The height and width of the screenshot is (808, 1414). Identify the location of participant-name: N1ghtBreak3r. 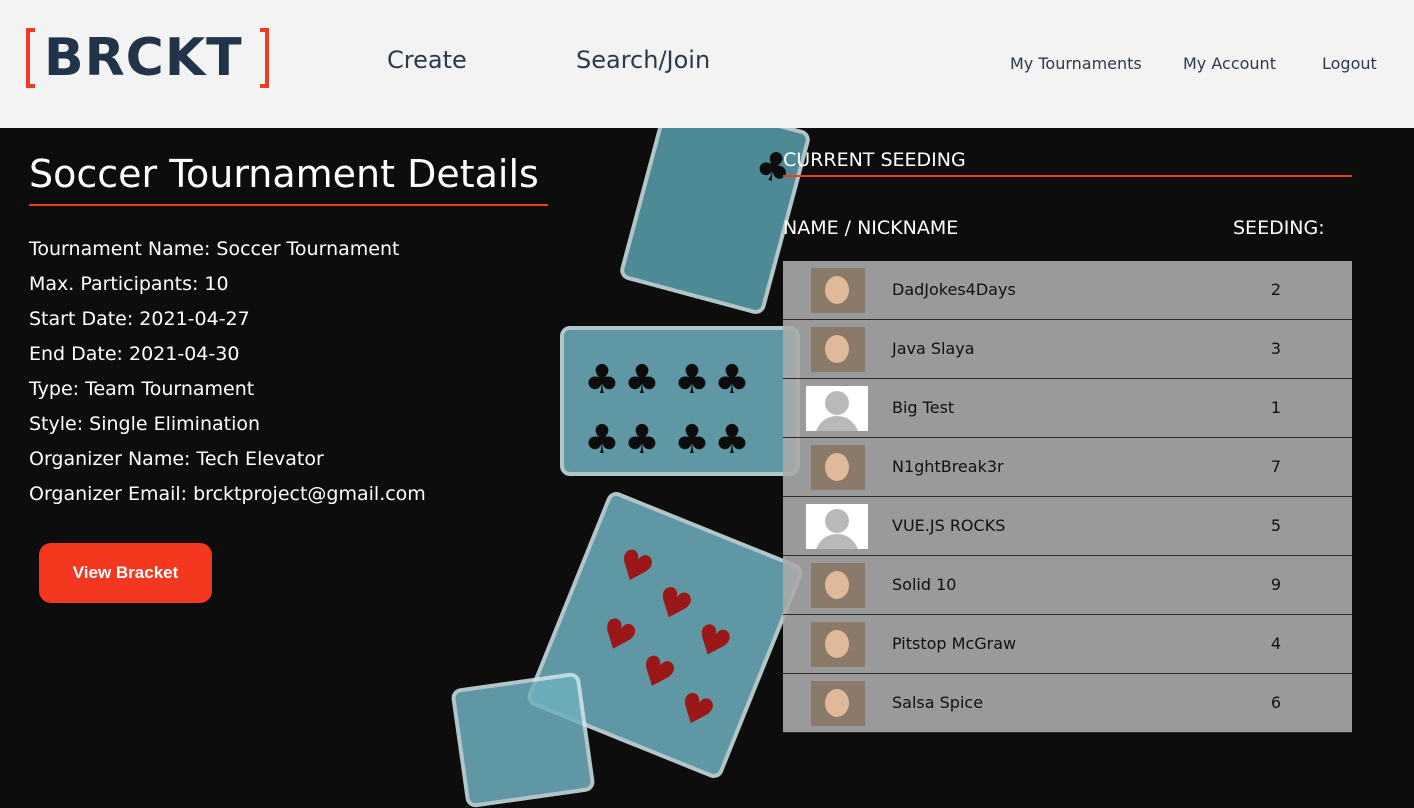
(948, 466).